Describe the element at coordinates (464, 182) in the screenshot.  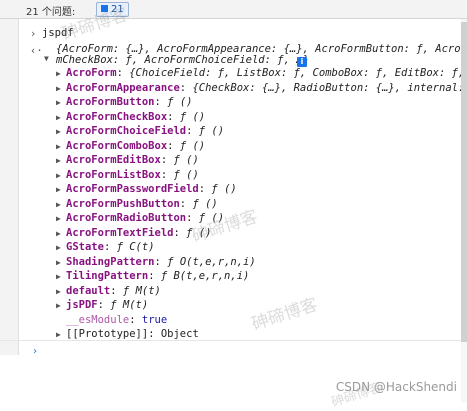
I see `scrollbar-thumb` at that location.